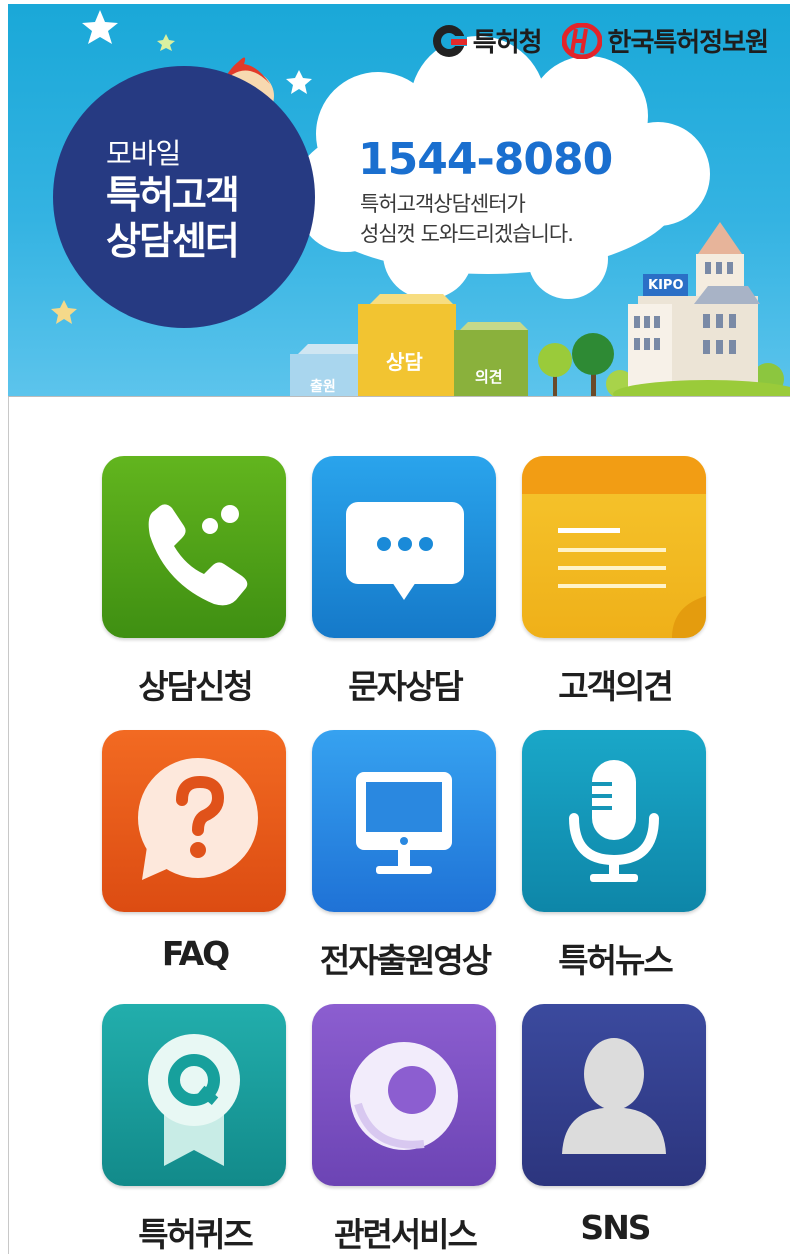 The image size is (790, 1256). Describe the element at coordinates (406, 1234) in the screenshot. I see `menu-item-label: 관련서비스` at that location.